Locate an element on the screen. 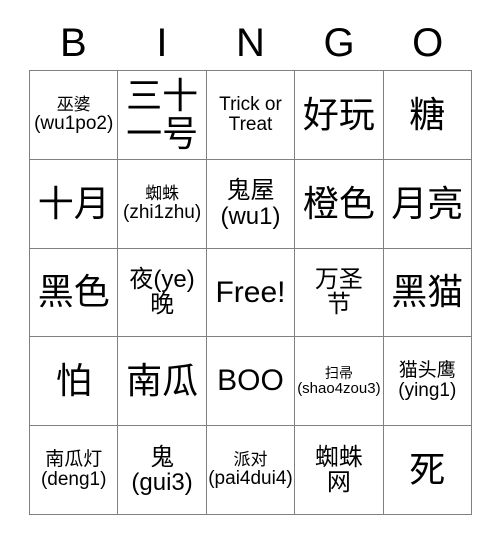 Image resolution: width=500 pixels, height=544 pixels. bingo-cell-sub-text: 一号 is located at coordinates (162, 133).